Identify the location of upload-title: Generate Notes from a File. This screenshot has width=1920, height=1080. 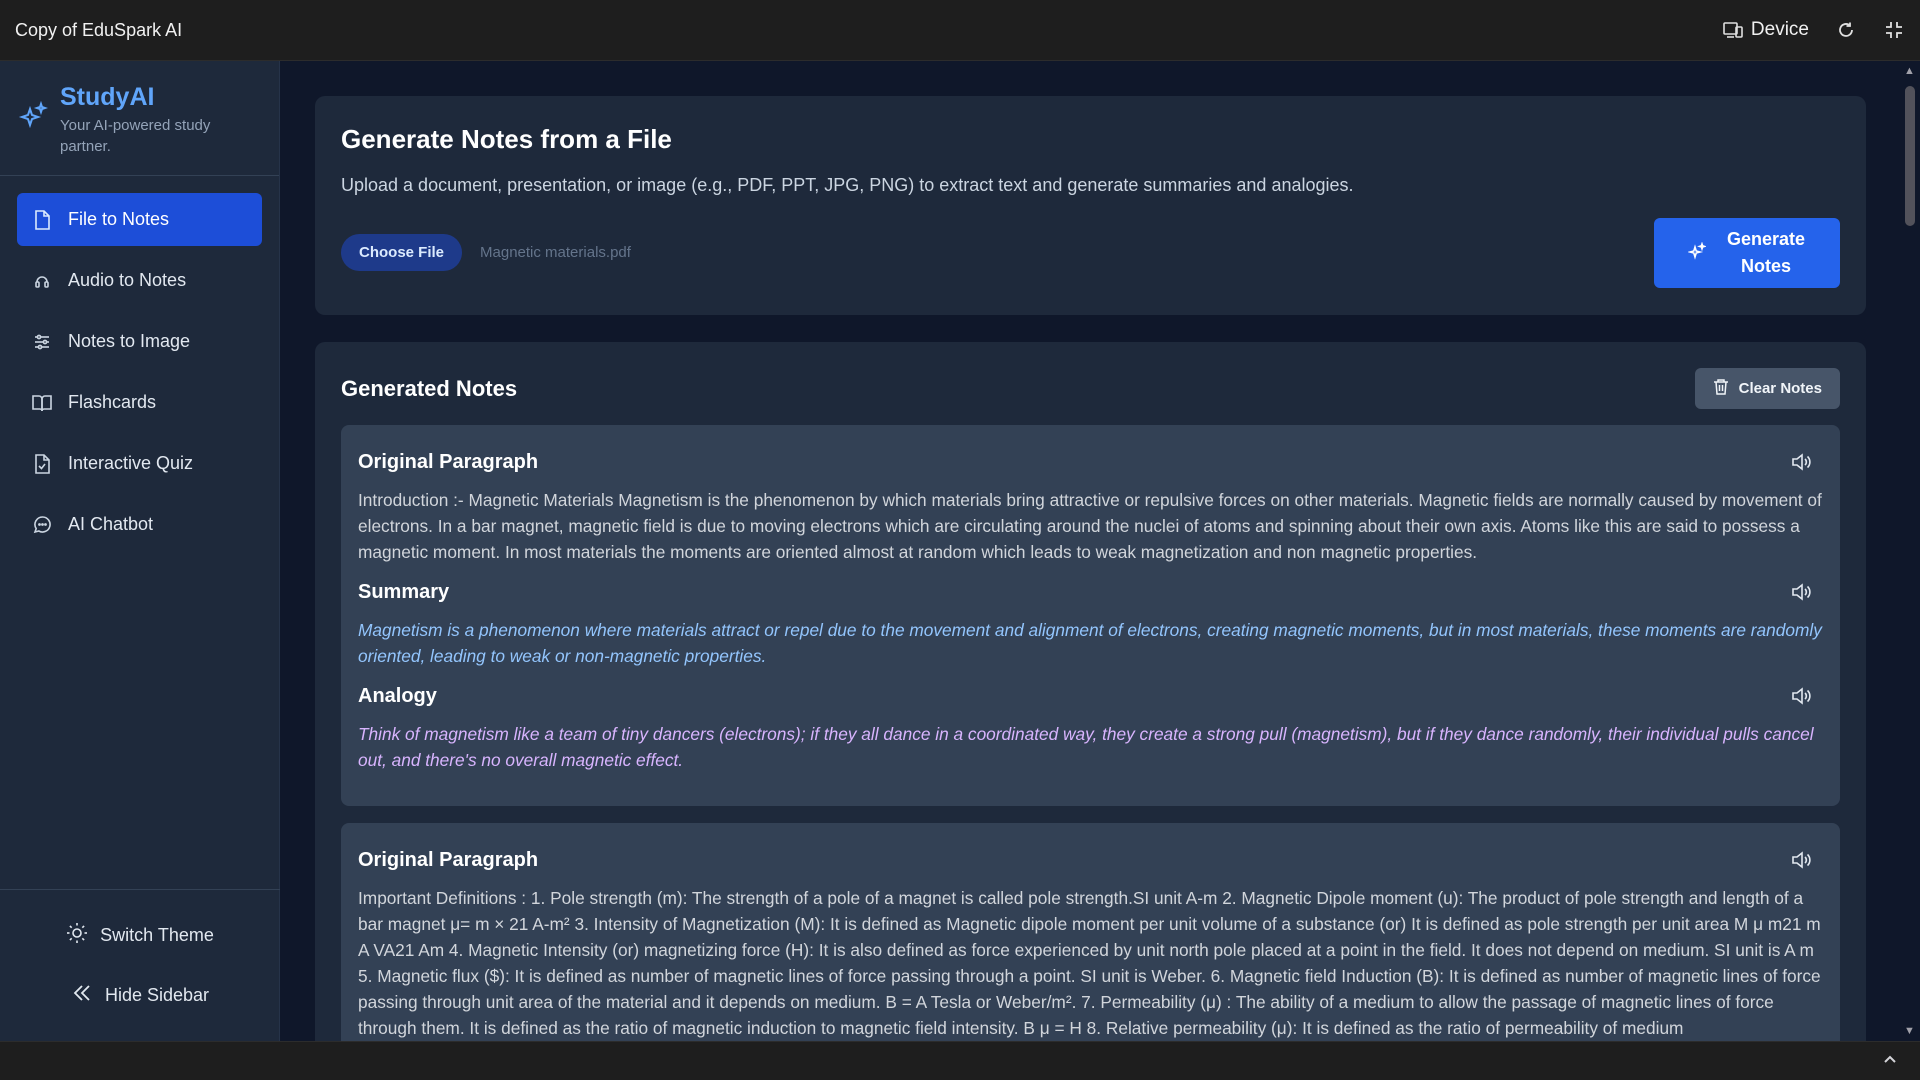
(506, 139).